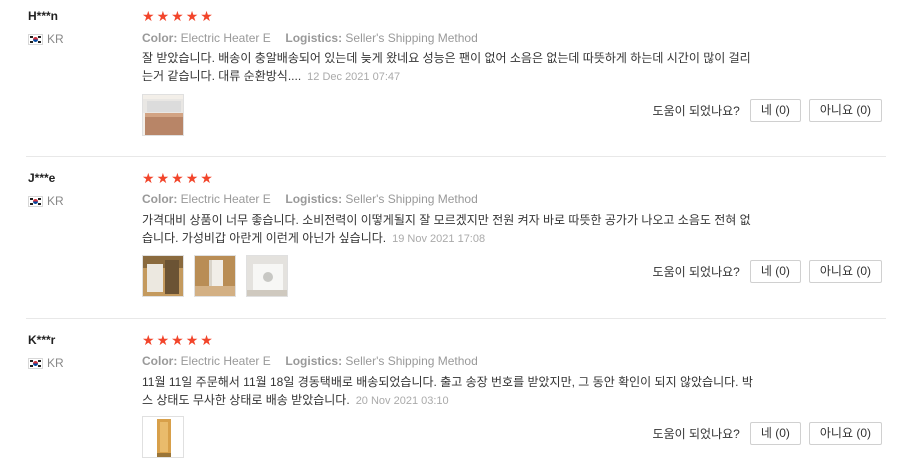  I want to click on reviewer-name: K***r, so click(42, 340).